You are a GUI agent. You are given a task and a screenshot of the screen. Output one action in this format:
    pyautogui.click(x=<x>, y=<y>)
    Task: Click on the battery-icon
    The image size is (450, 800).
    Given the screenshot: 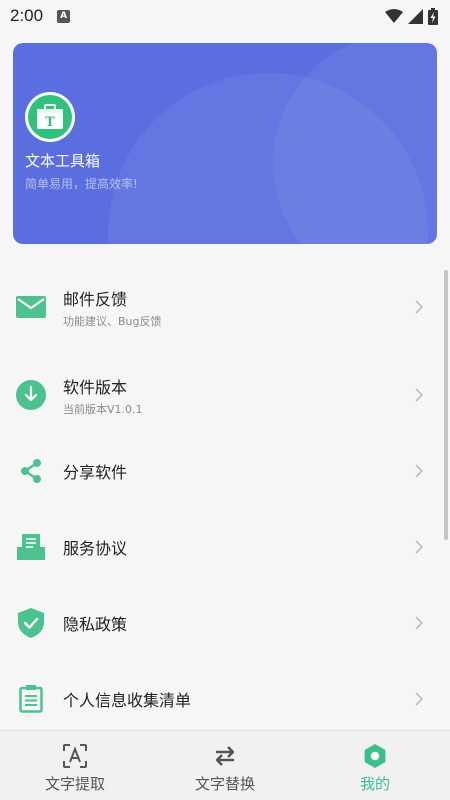 What is the action you would take?
    pyautogui.click(x=433, y=16)
    